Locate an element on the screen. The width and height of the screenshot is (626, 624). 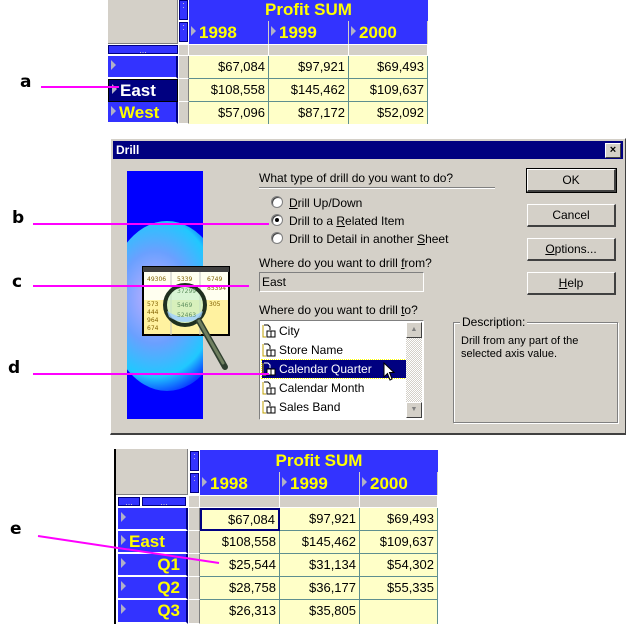
table-cell: $35,805 is located at coordinates (320, 612).